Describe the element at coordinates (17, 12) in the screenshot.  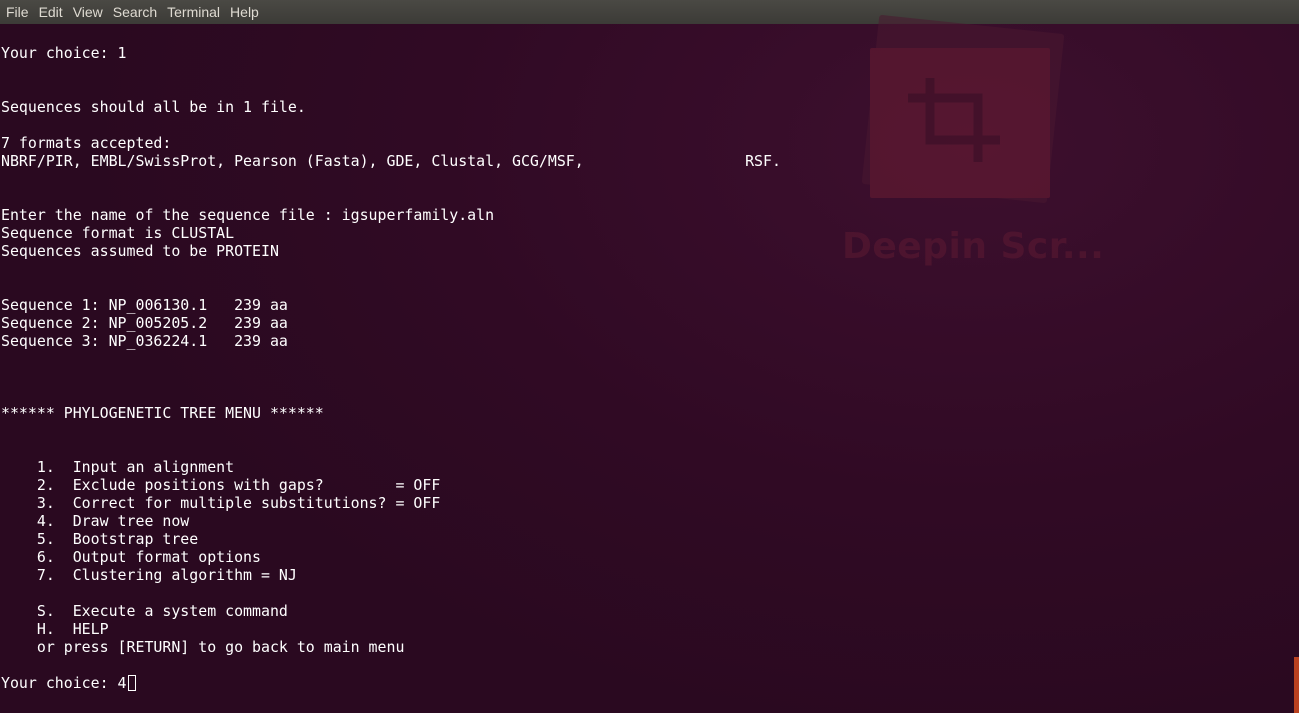
I see `menu-file: File` at that location.